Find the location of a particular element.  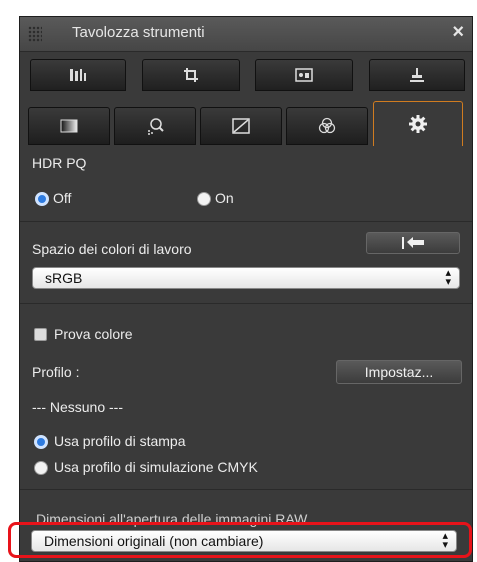

tab-tone-curve is located at coordinates (241, 126).